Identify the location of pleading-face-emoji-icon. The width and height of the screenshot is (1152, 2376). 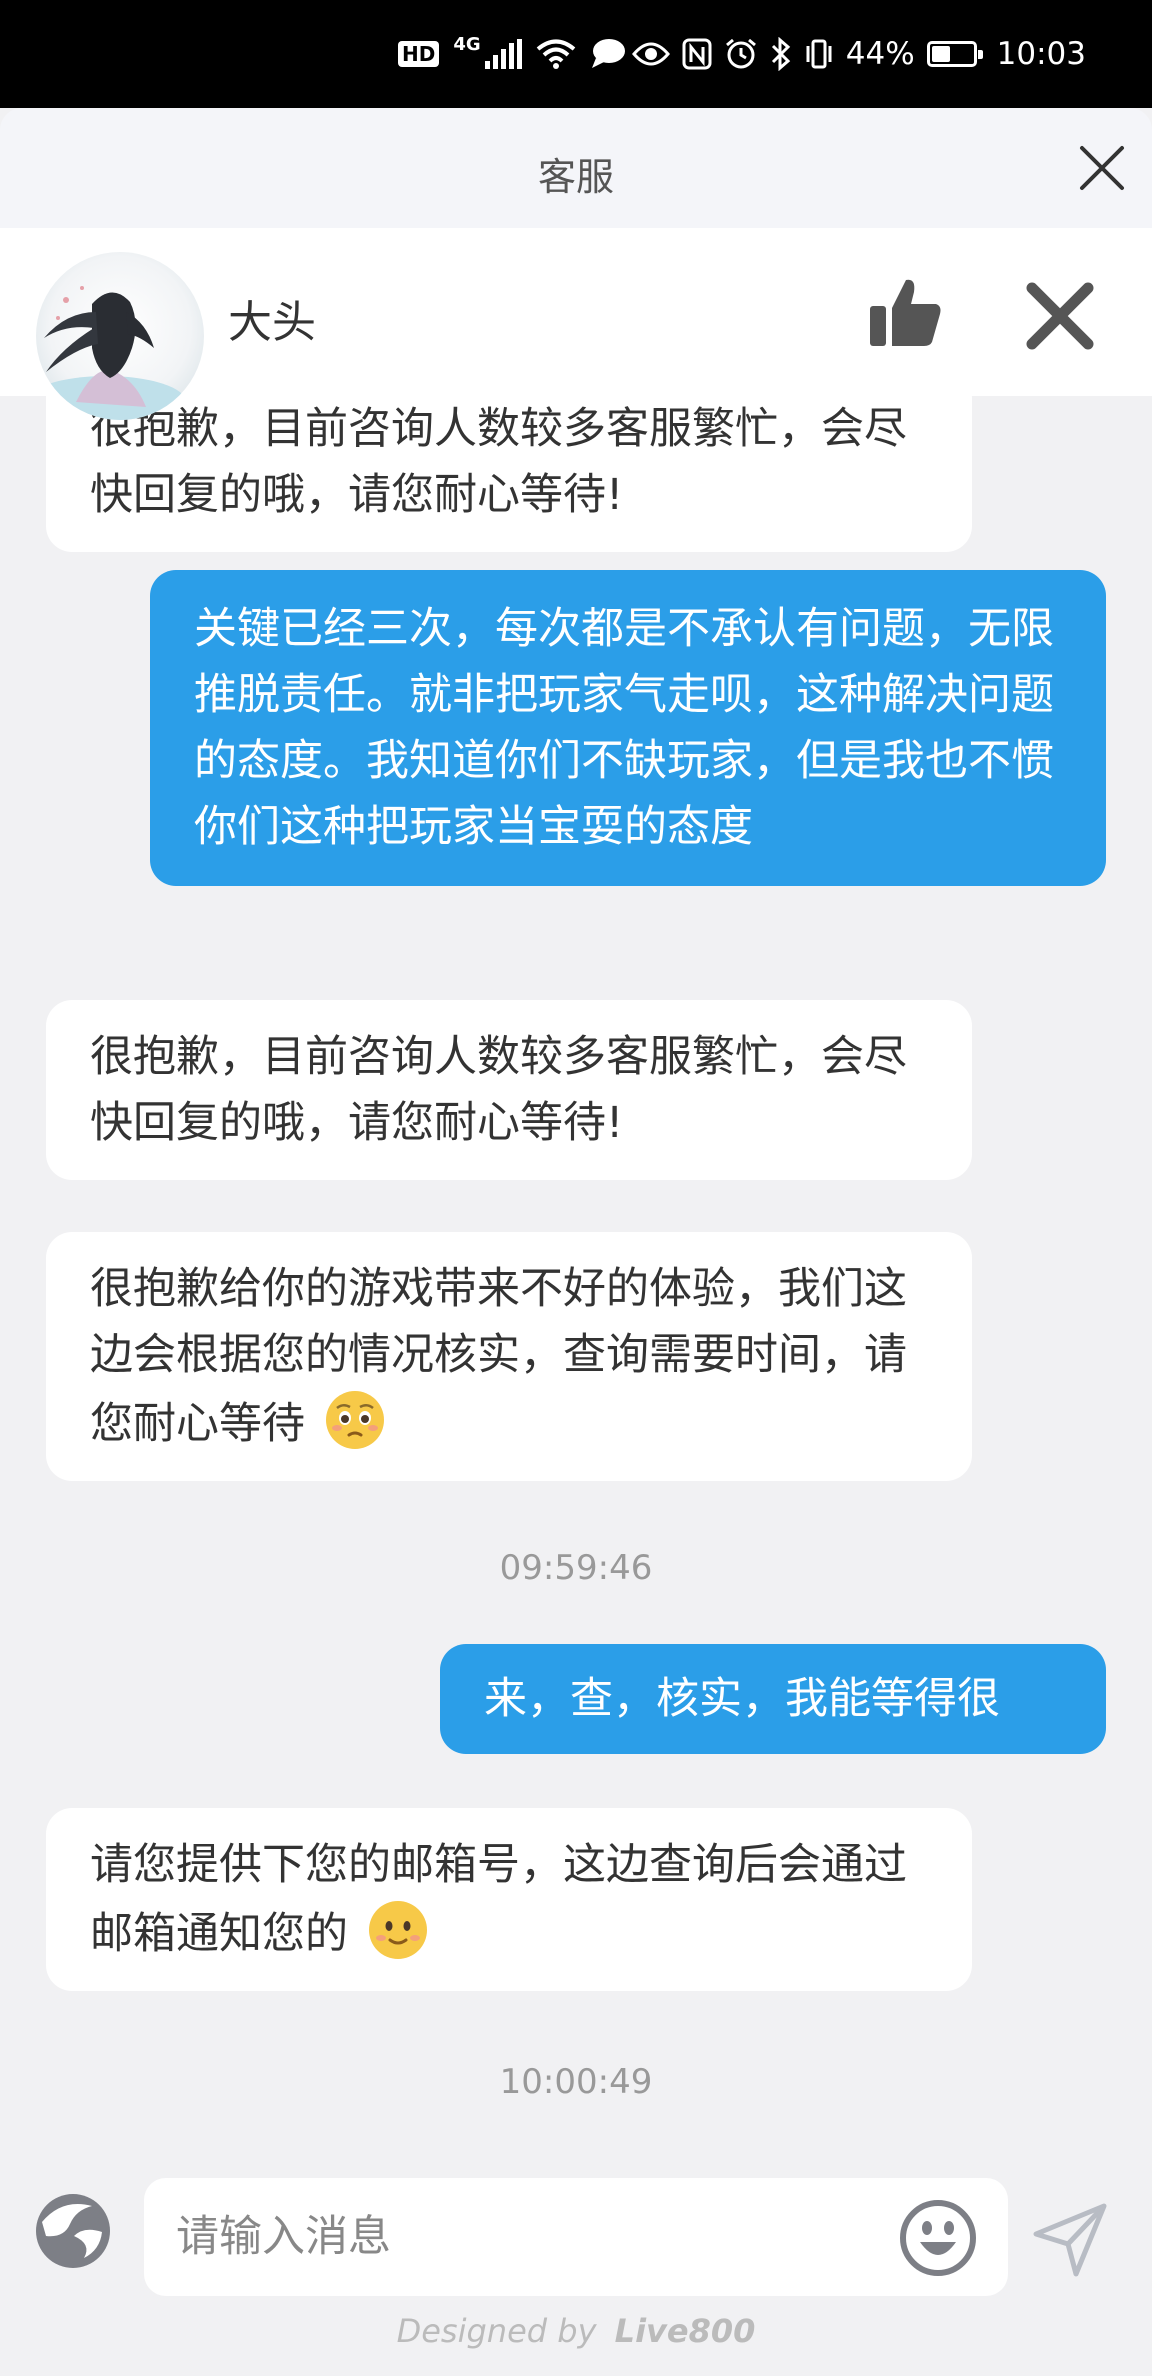
(354, 1420).